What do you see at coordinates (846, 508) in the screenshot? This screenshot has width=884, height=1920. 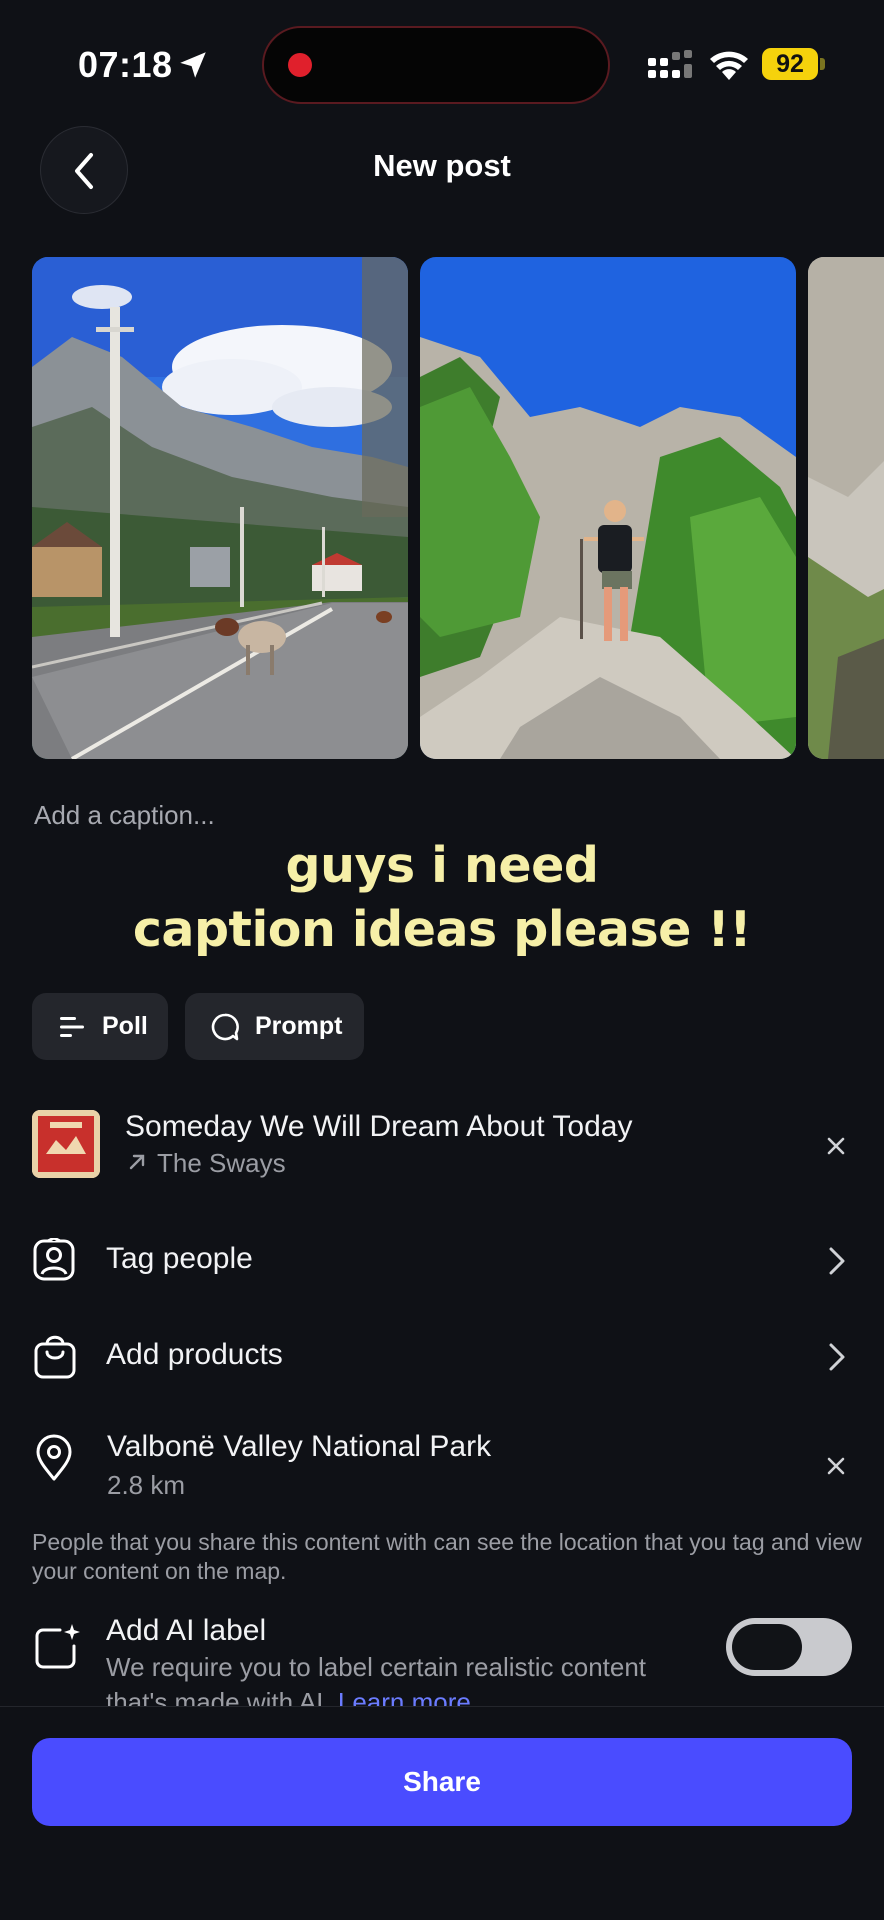 I see `carousel-photo-partial` at bounding box center [846, 508].